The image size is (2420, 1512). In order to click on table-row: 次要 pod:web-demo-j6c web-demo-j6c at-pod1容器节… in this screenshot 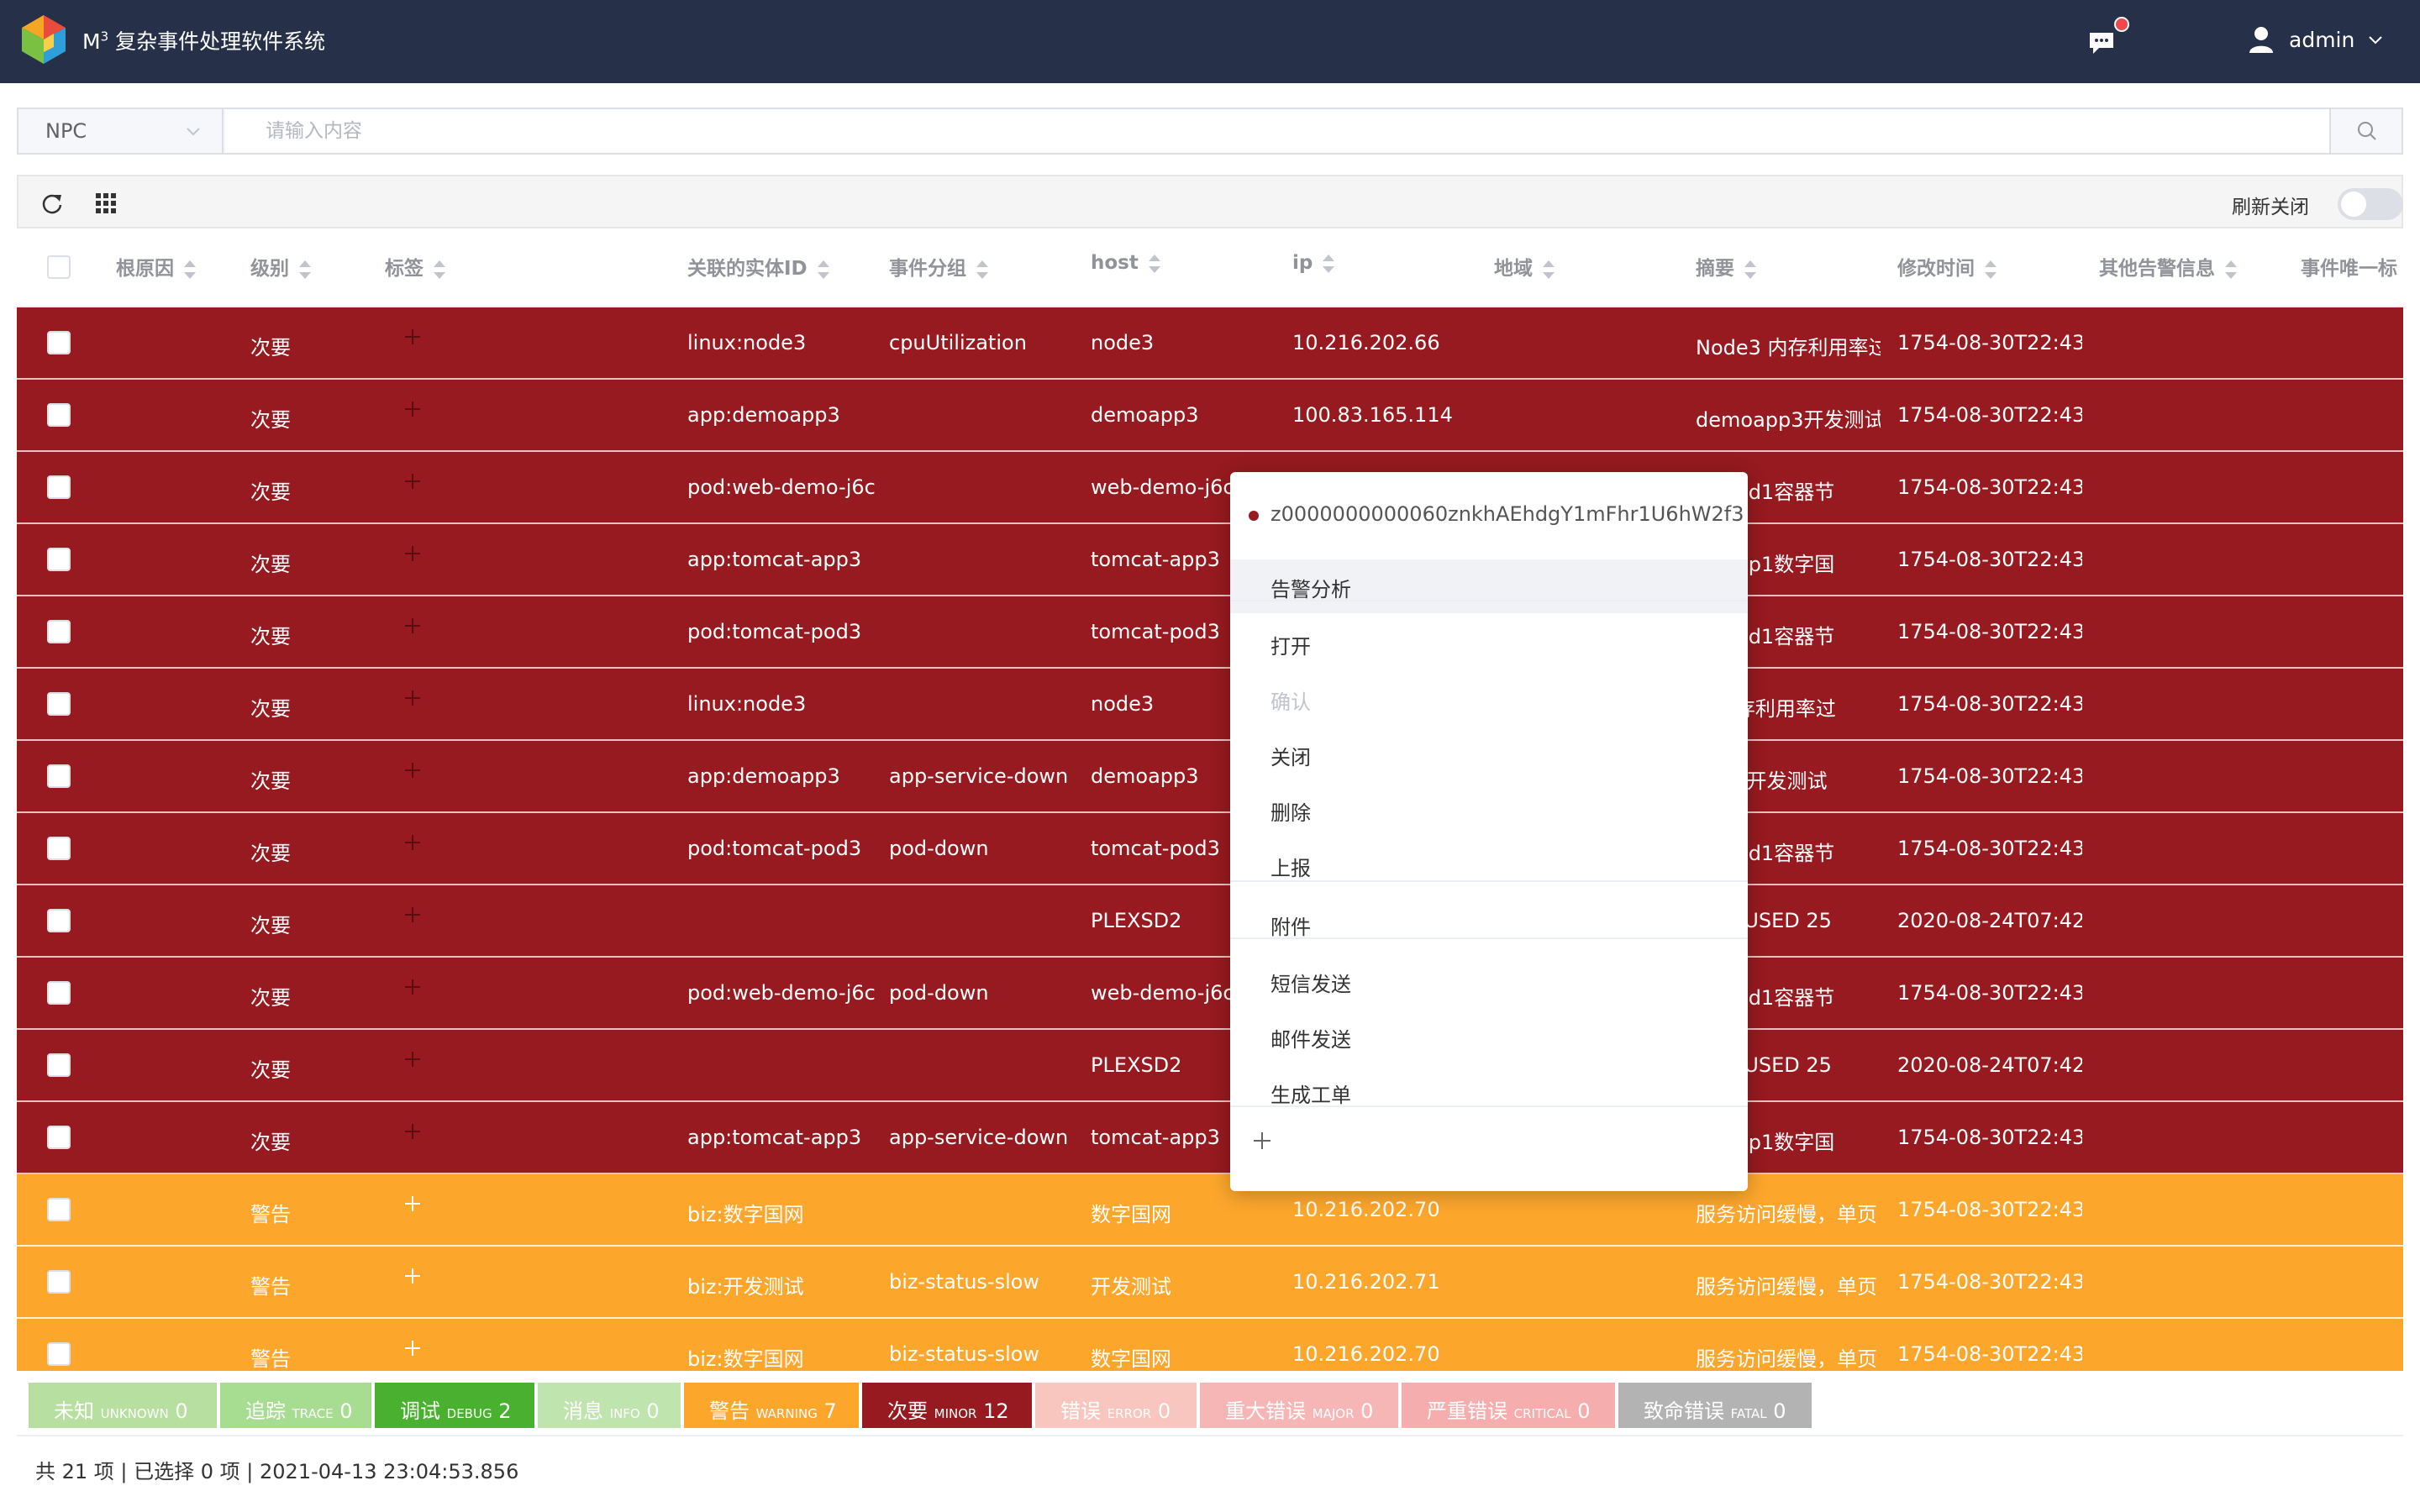, I will do `click(1210, 488)`.